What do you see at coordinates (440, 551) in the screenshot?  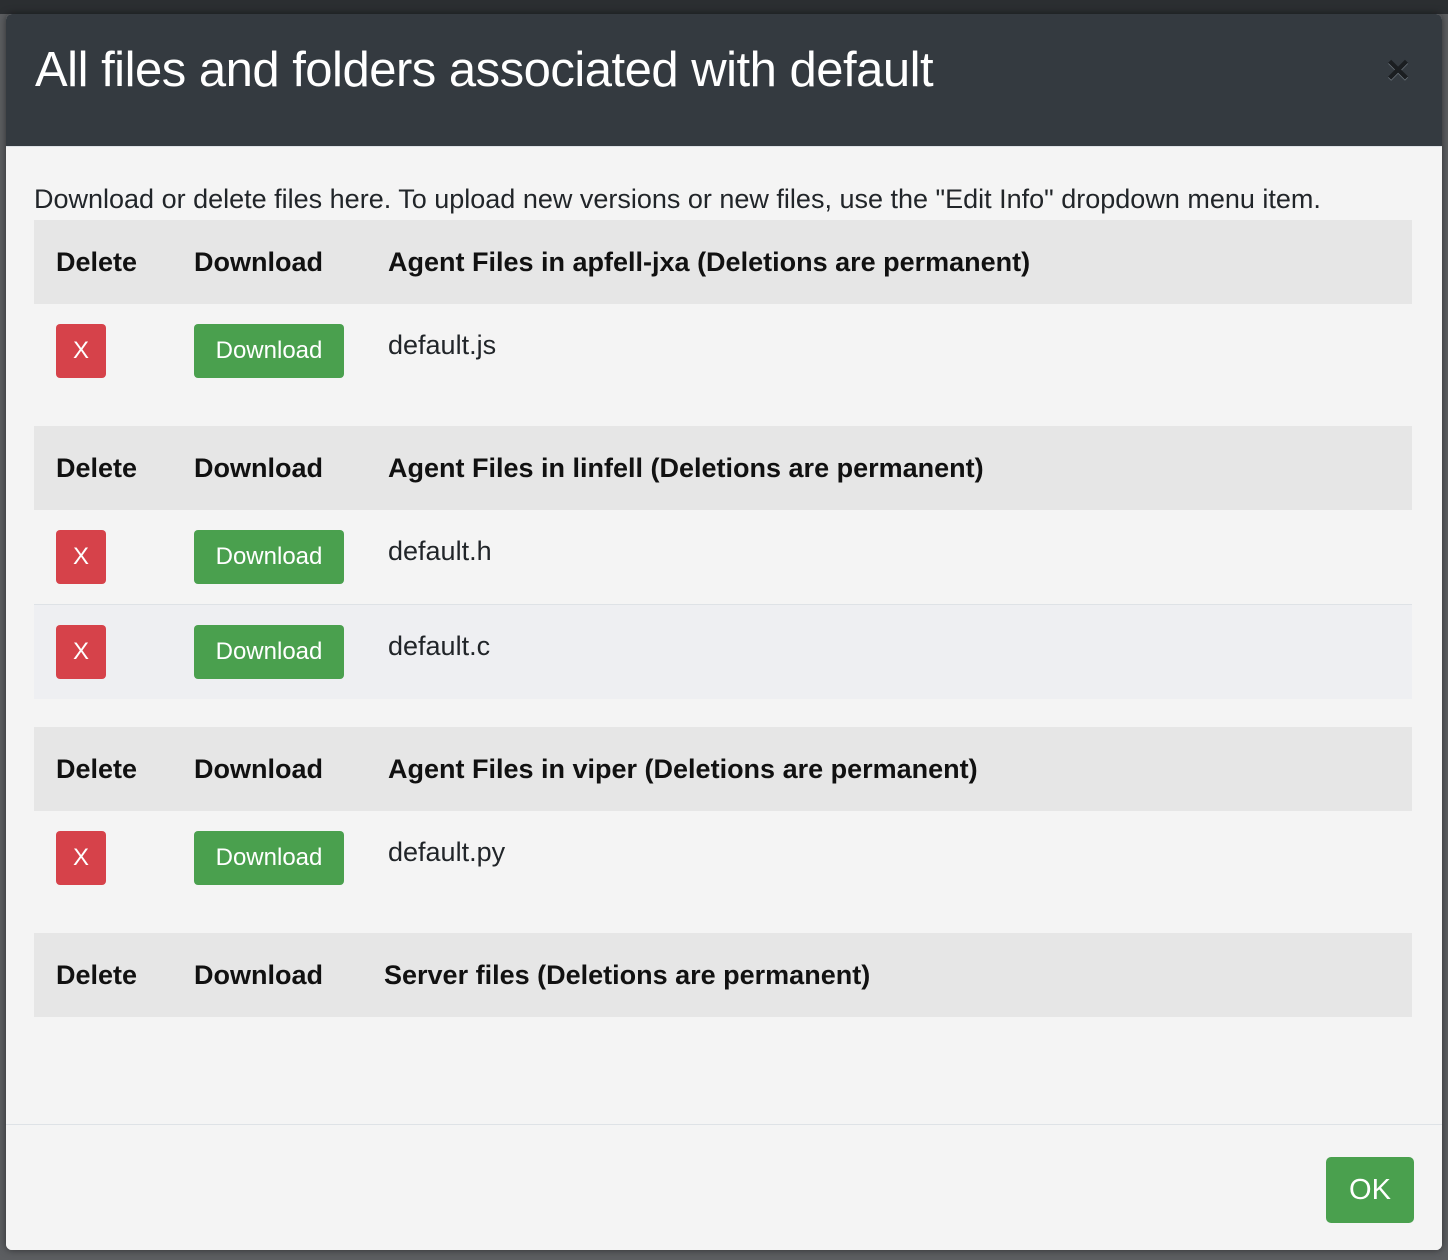 I see `file-name: default.h` at bounding box center [440, 551].